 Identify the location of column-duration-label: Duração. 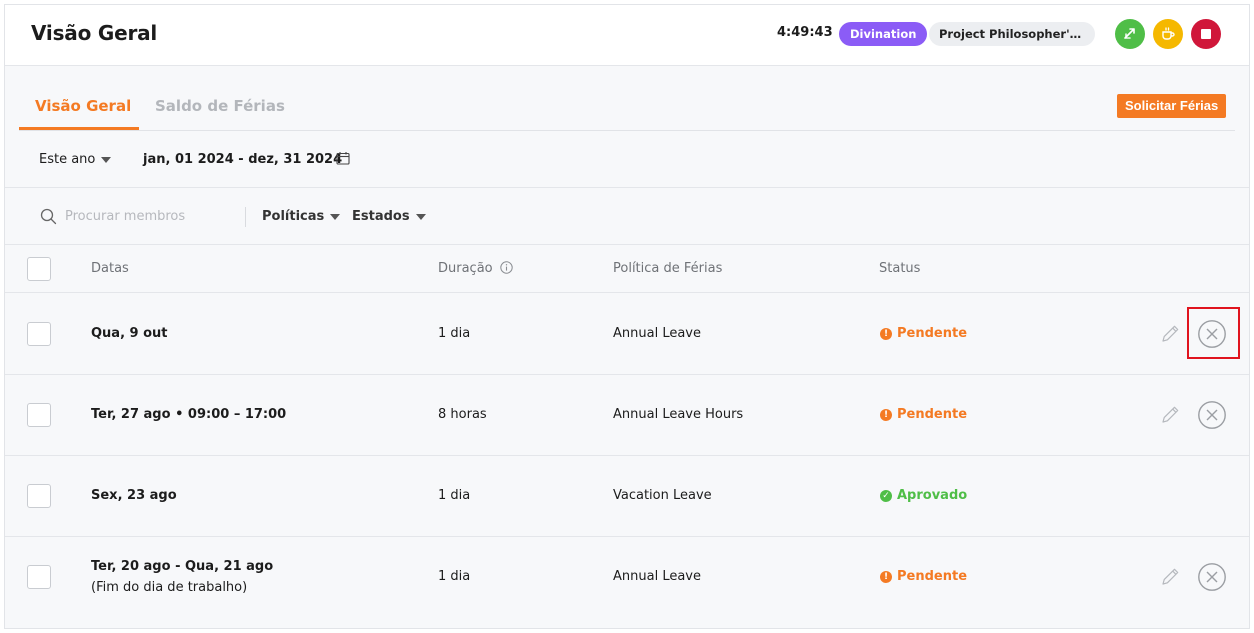
(465, 268).